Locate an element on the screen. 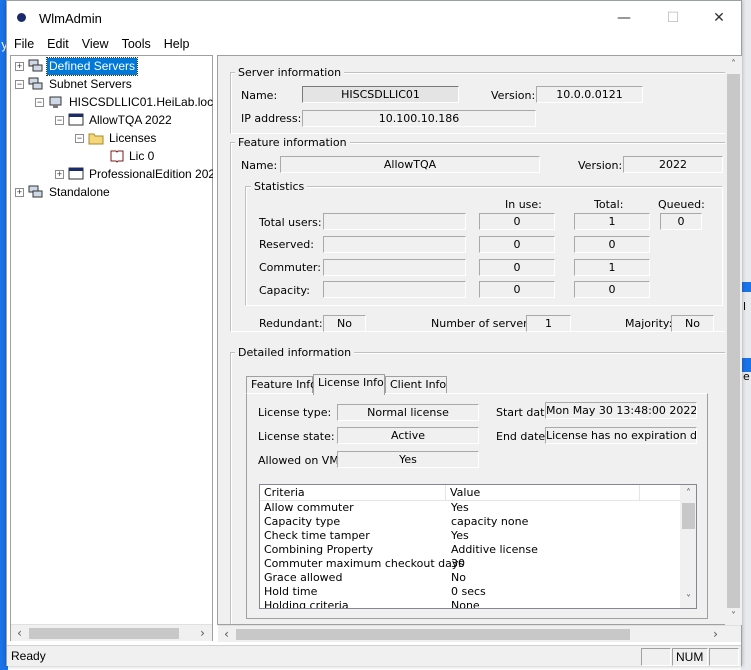 The image size is (751, 670). tree-item-subnet-servers: − Subnet Servers is located at coordinates (110, 85).